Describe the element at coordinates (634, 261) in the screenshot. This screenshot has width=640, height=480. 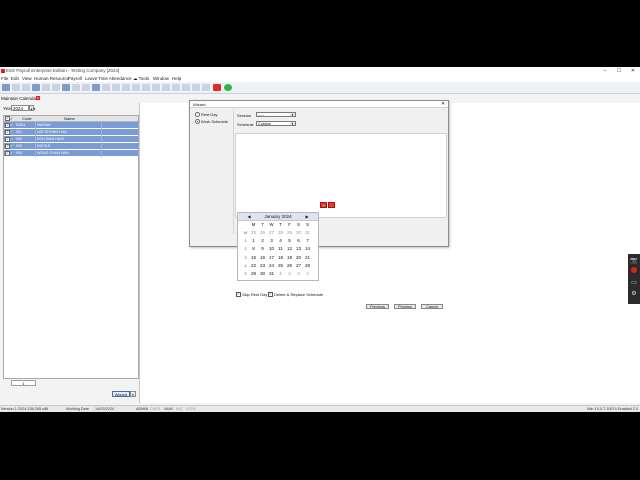
I see `camera-icon: 📷` at that location.